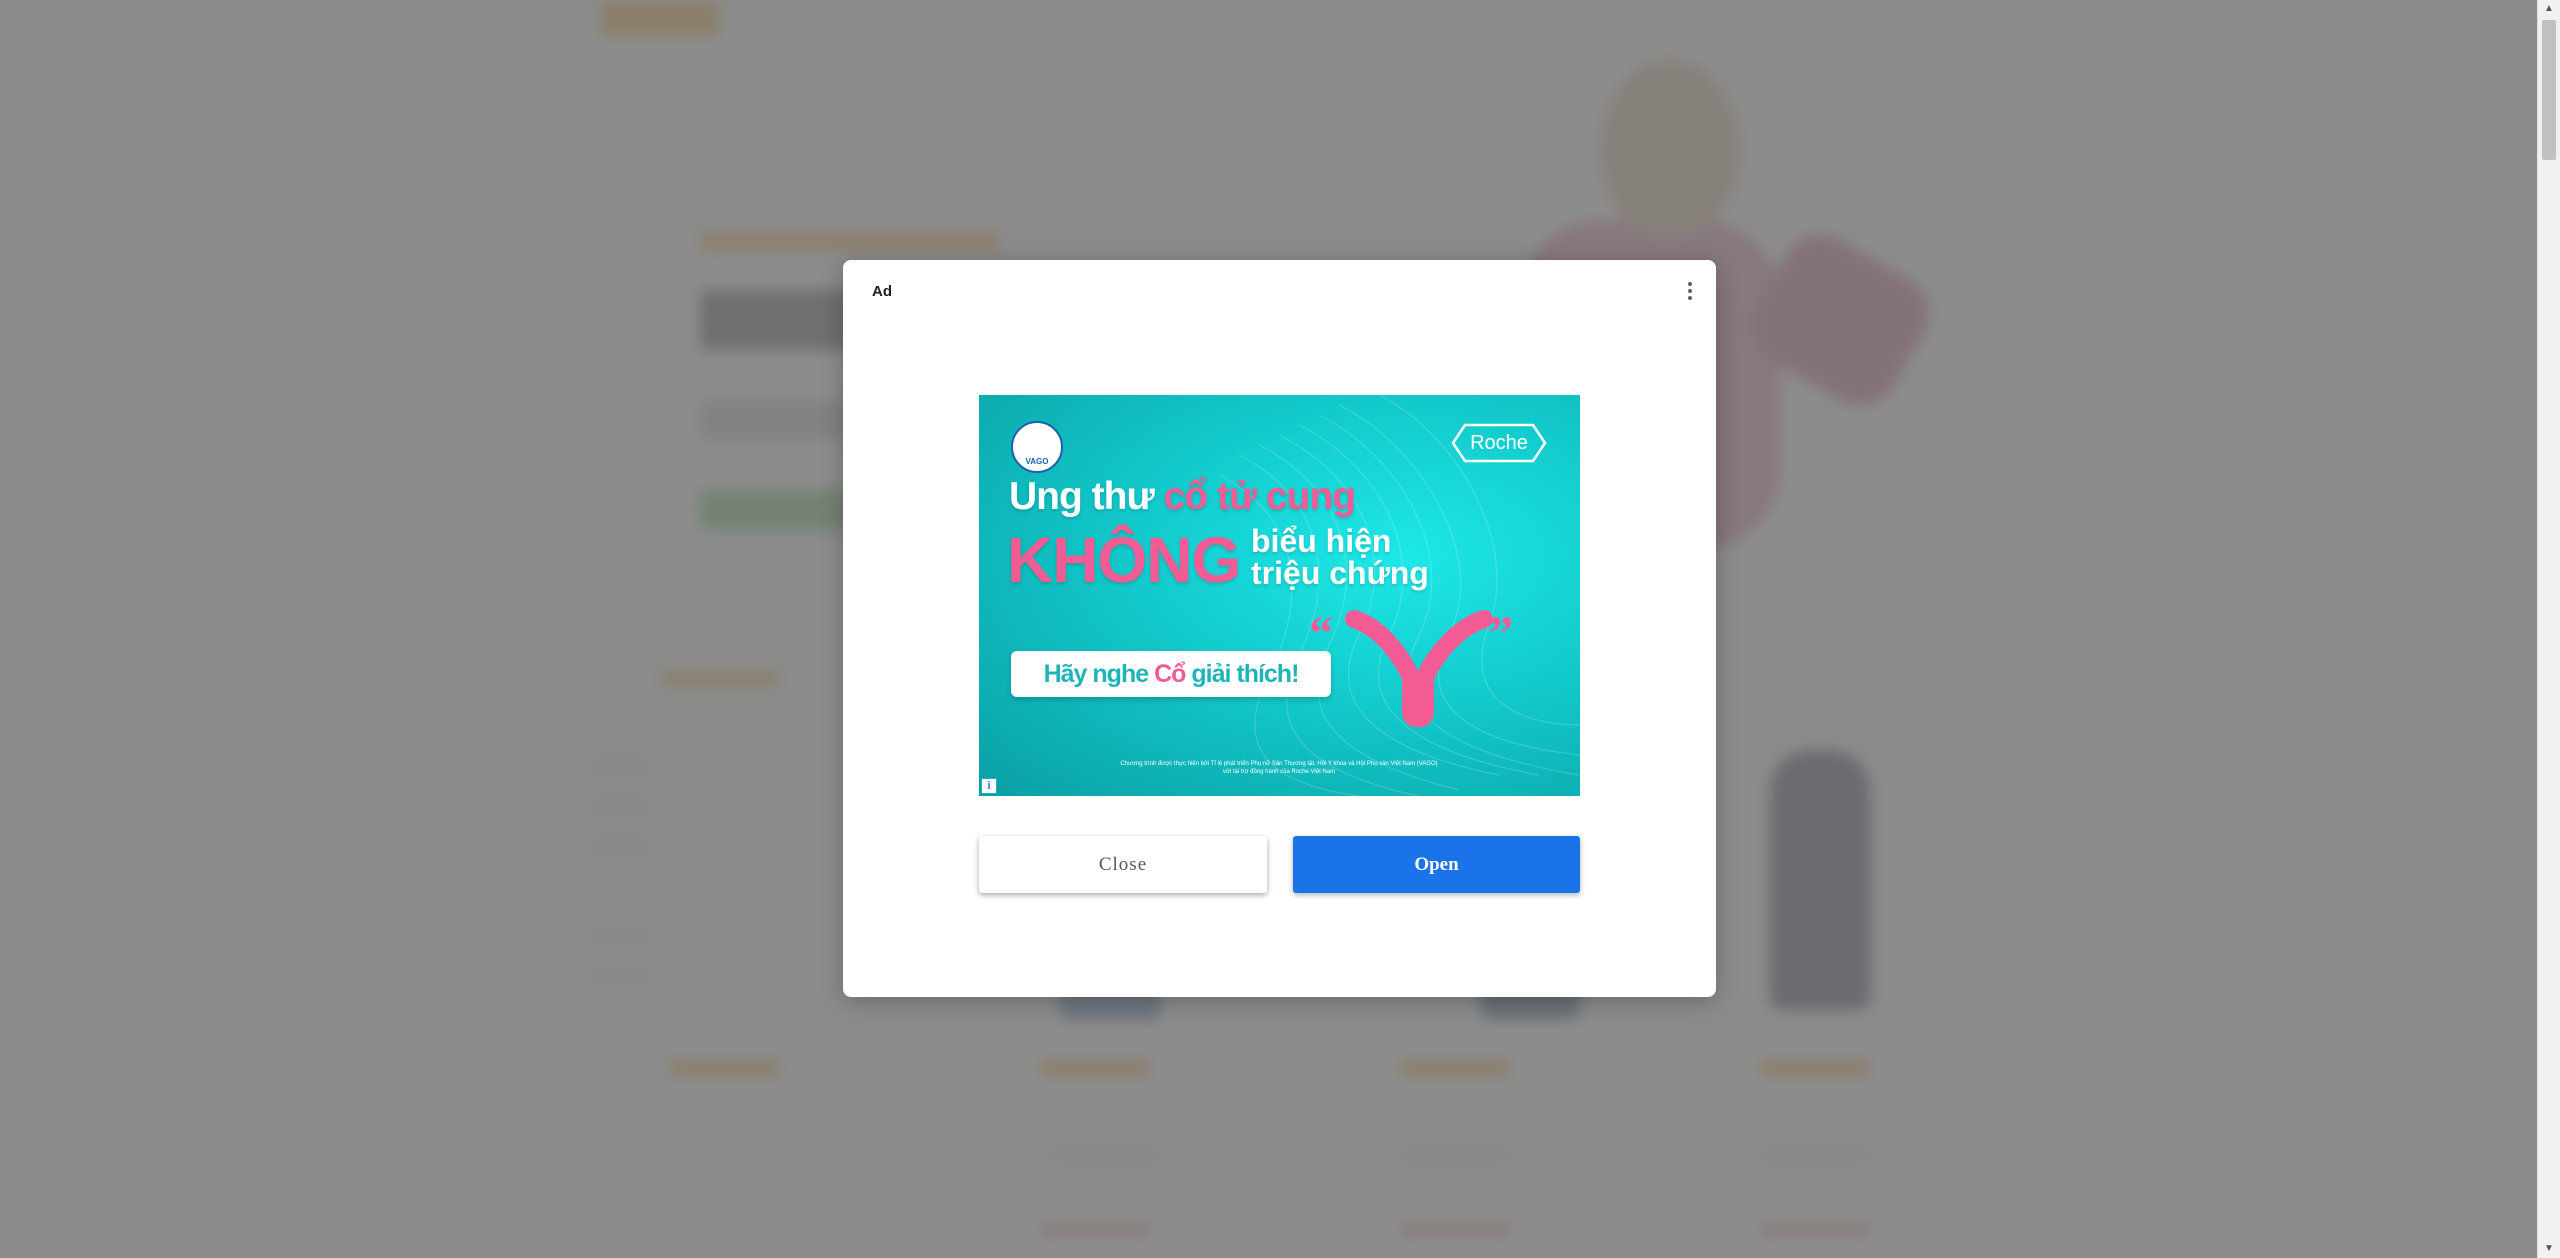  What do you see at coordinates (1099, 674) in the screenshot?
I see `cta-part1: Hãy nghe` at bounding box center [1099, 674].